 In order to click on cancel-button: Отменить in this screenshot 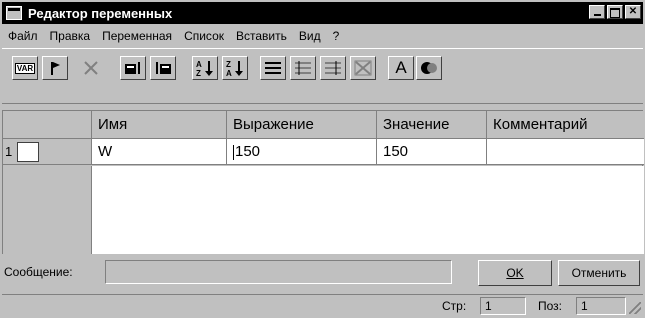, I will do `click(599, 273)`.